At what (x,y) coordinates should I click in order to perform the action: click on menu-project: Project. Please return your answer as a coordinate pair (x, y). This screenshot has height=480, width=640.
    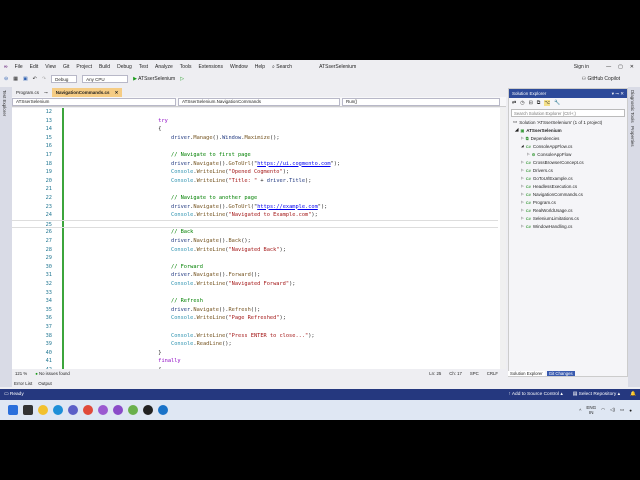
    Looking at the image, I should click on (84, 67).